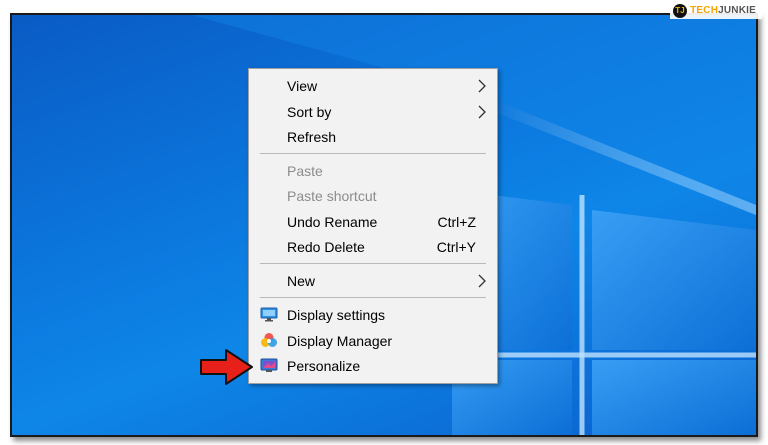  I want to click on techjunkie-watermark: TJ TECHJUNKIE, so click(716, 10).